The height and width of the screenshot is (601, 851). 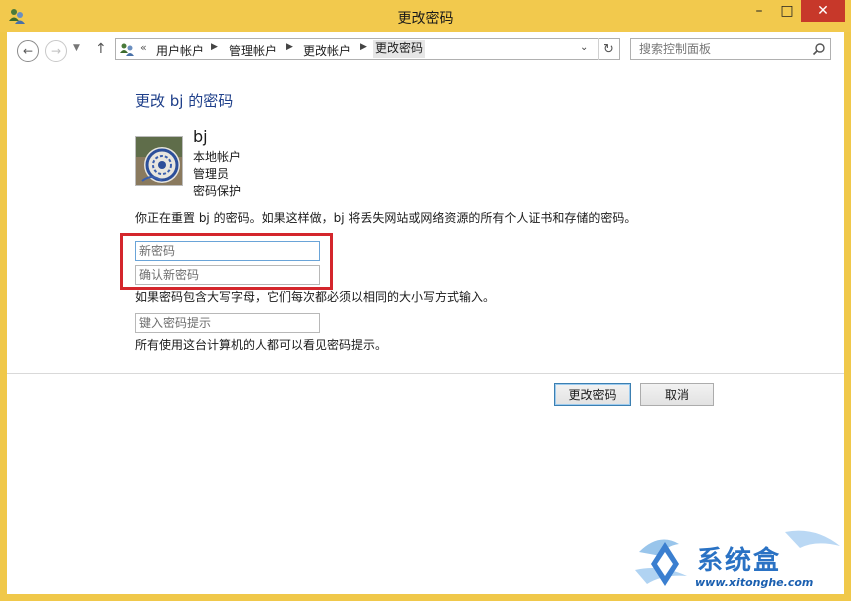 I want to click on forward-button: →, so click(x=56, y=51).